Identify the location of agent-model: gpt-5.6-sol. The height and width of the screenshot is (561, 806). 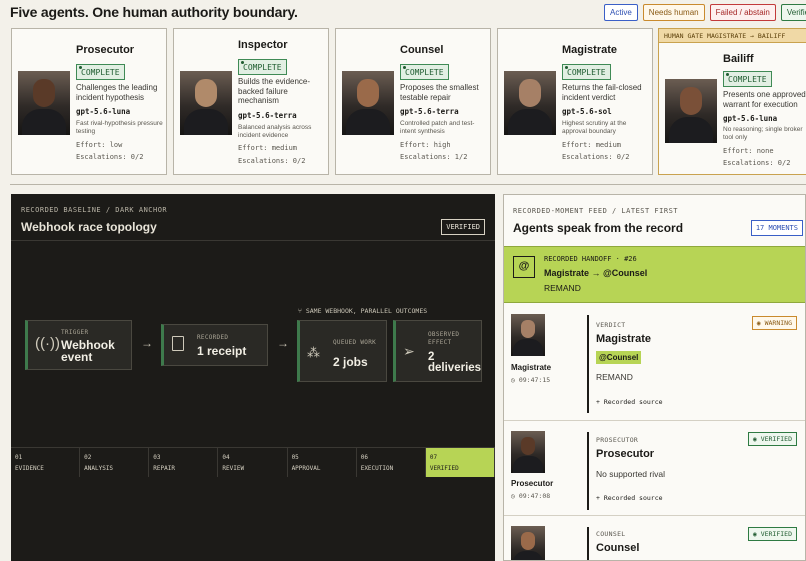
(587, 111).